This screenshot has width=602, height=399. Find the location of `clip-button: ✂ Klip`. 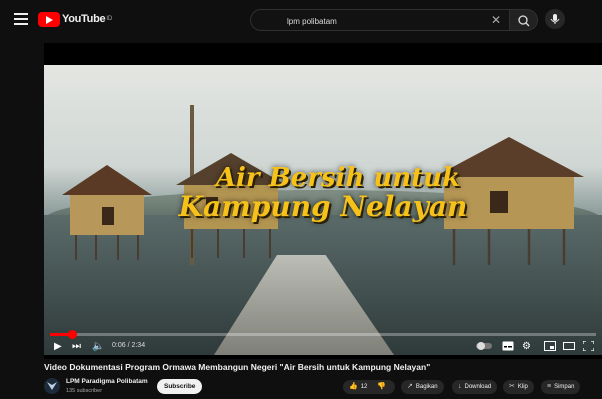

clip-button: ✂ Klip is located at coordinates (518, 387).